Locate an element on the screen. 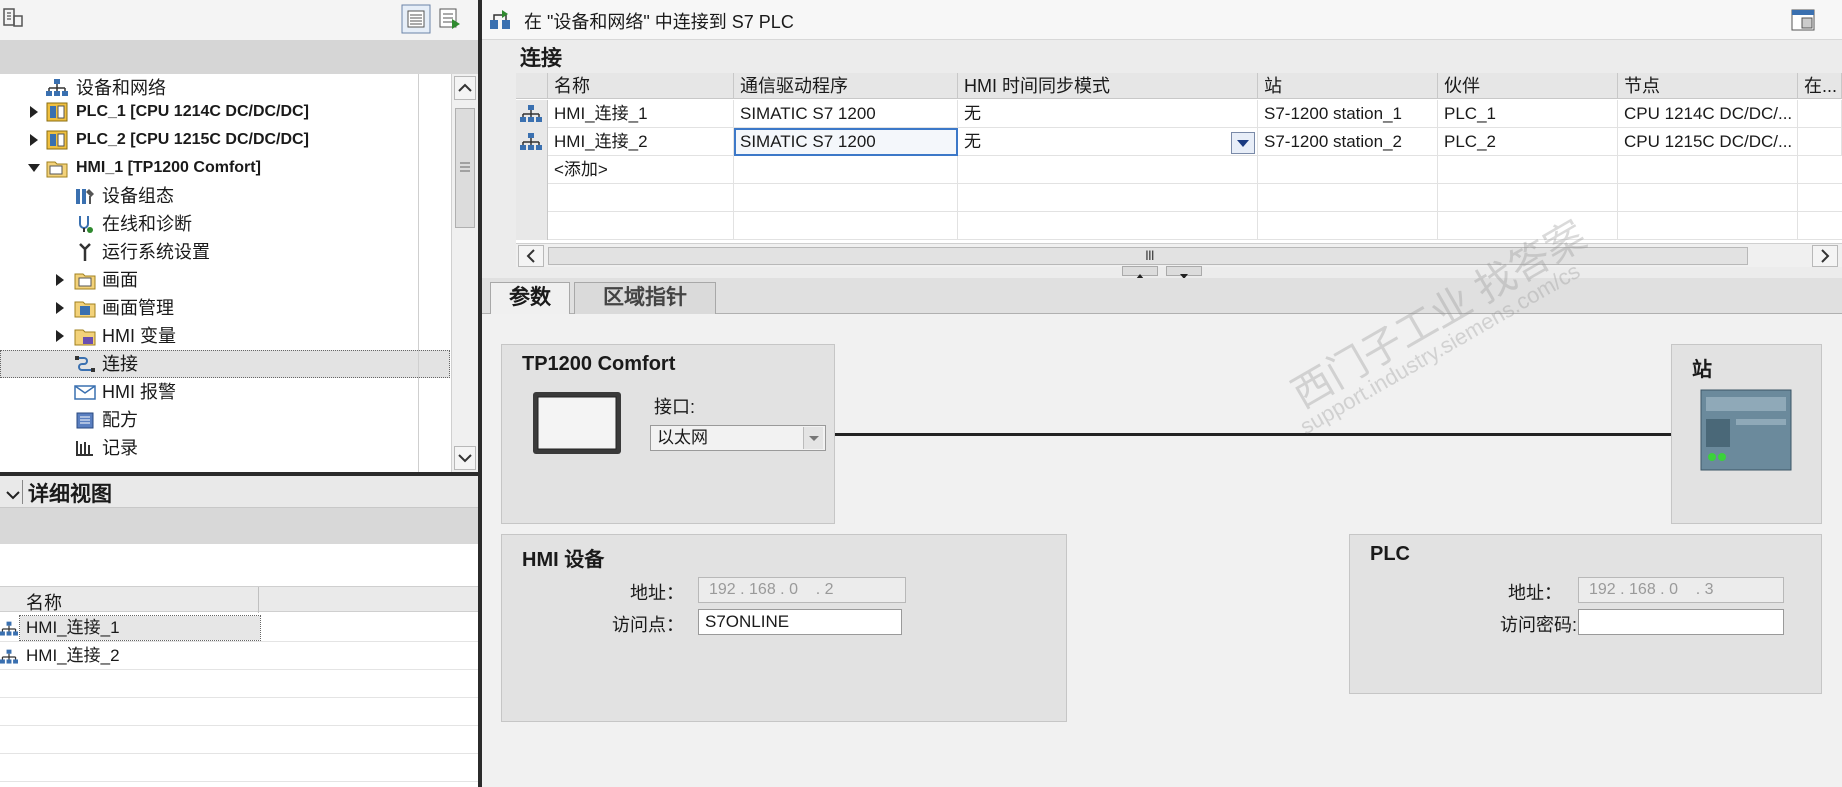  detail-empty-row is located at coordinates (239, 740).